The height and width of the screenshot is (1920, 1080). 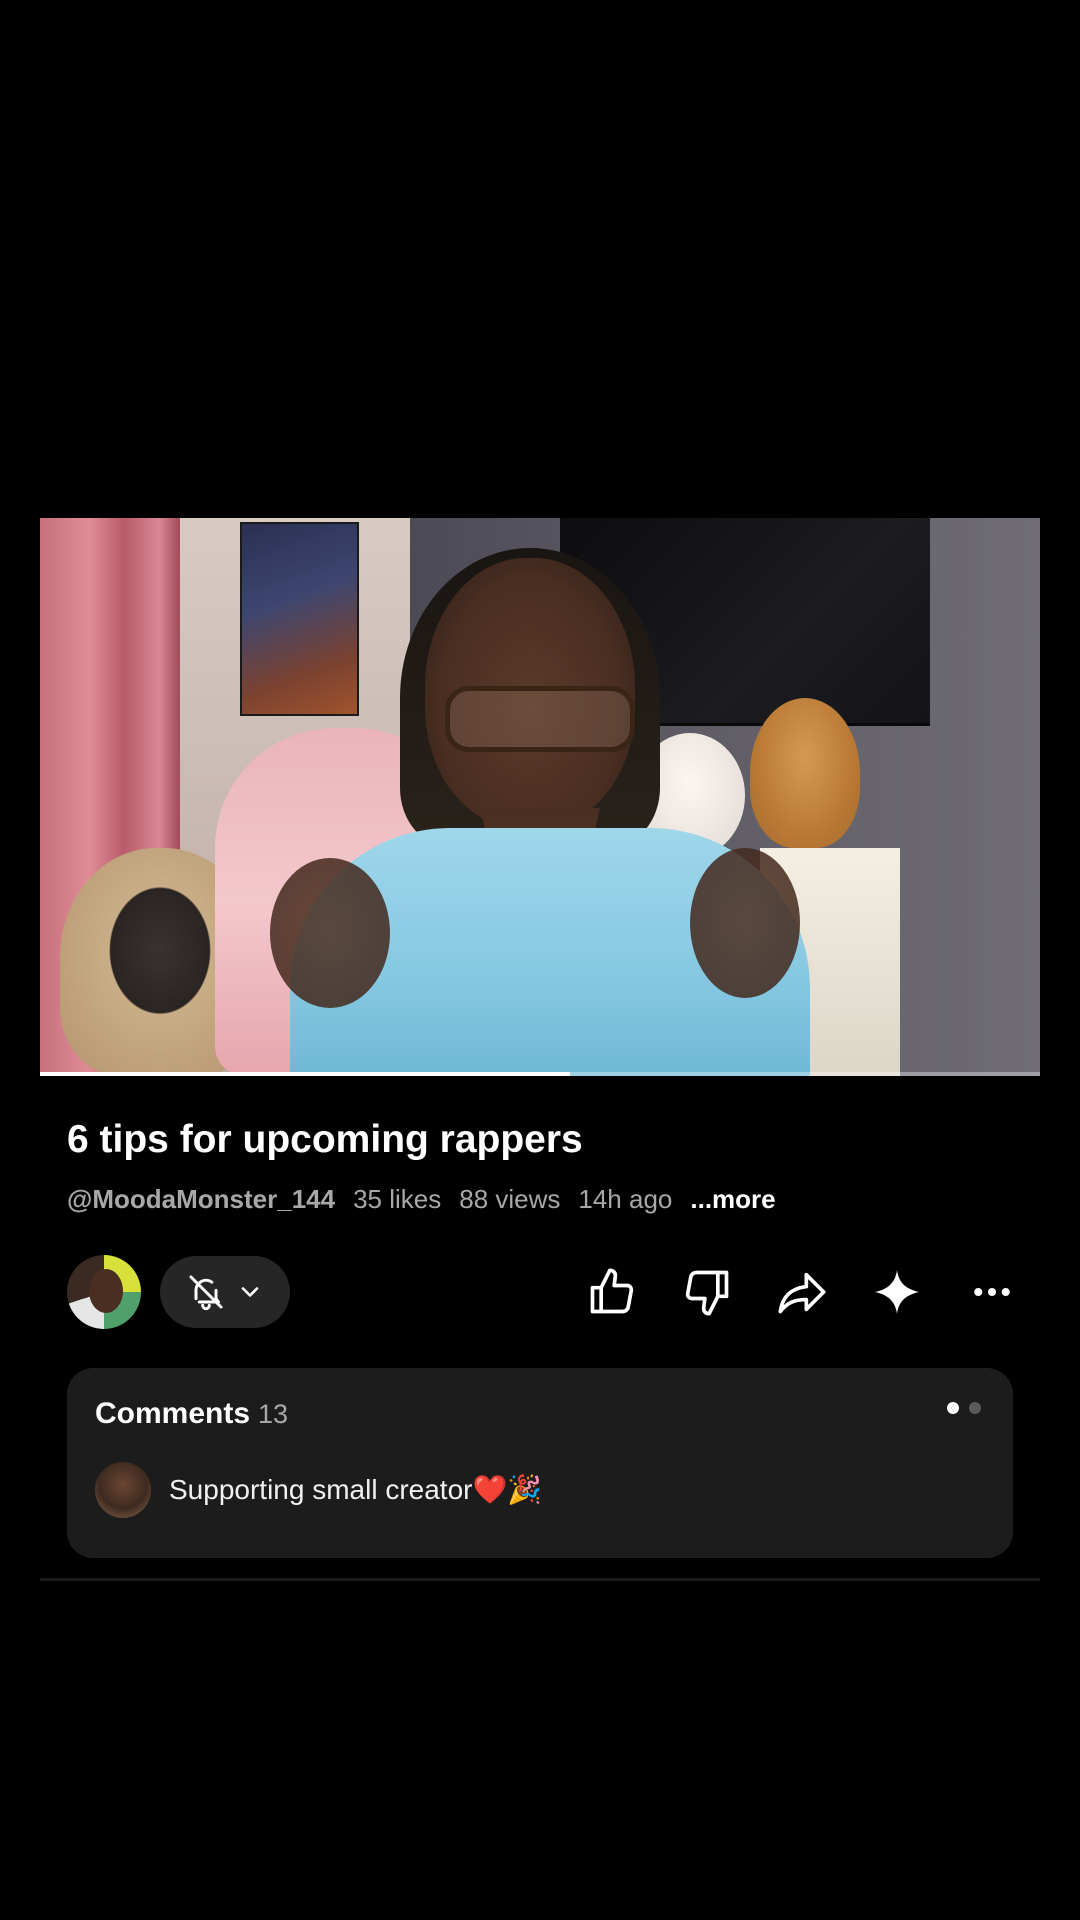 I want to click on share-button, so click(x=802, y=1292).